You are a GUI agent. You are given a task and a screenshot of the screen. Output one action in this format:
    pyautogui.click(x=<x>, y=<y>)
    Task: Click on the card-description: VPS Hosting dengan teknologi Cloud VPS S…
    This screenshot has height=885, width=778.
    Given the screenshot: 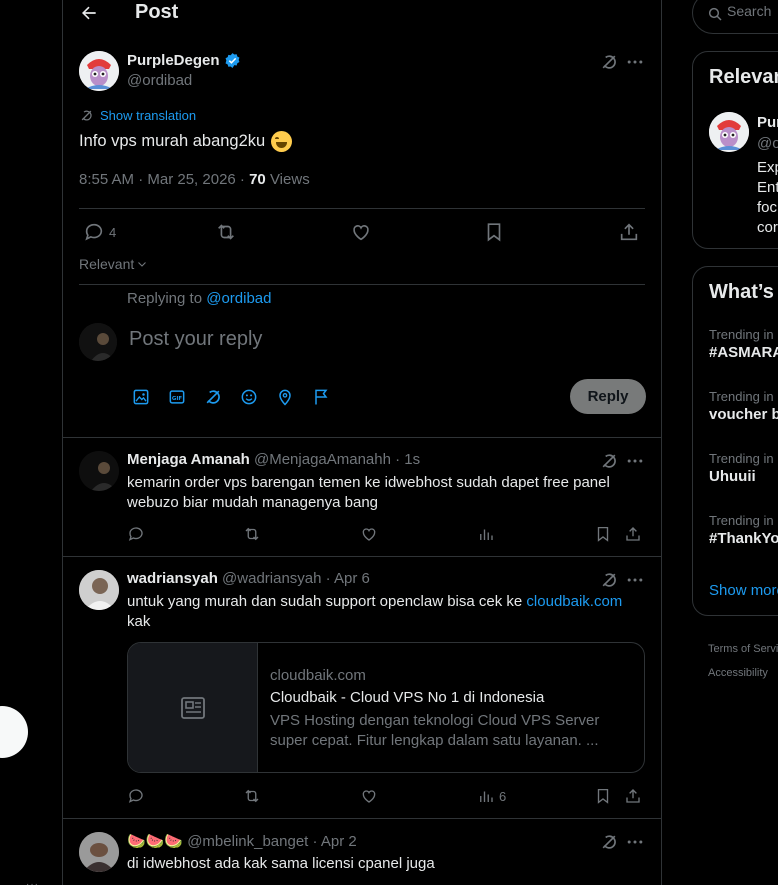 What is the action you would take?
    pyautogui.click(x=435, y=730)
    